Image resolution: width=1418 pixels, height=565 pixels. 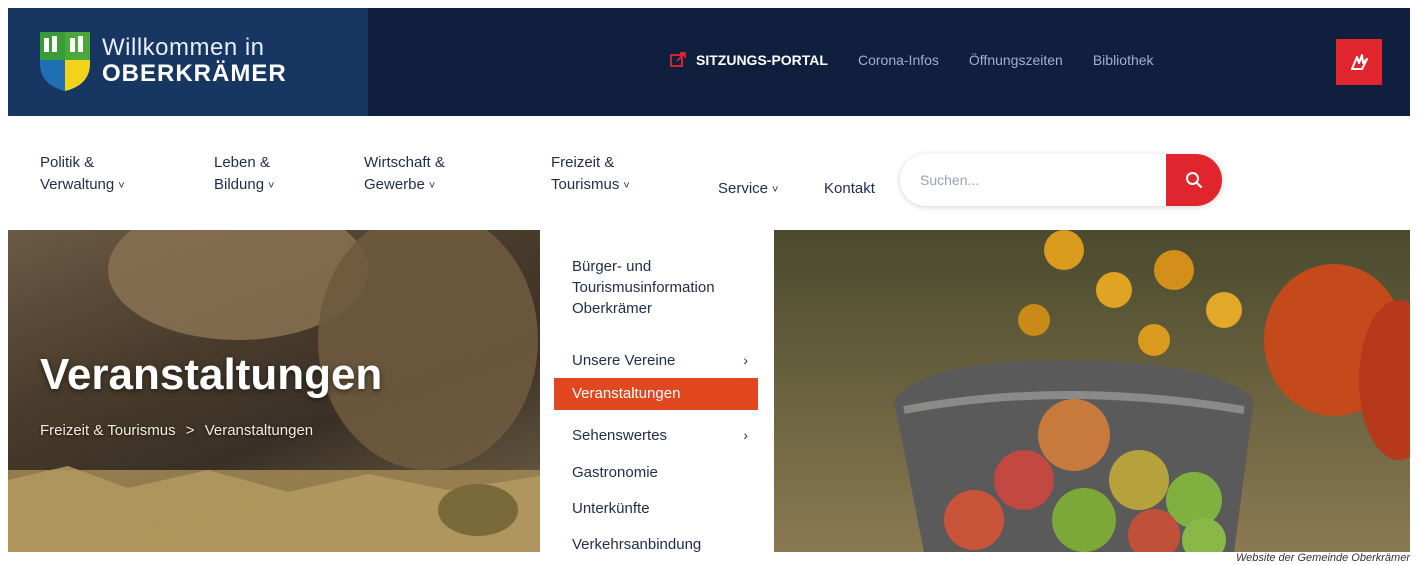 What do you see at coordinates (585, 184) in the screenshot?
I see `nav-label-line2: Tourismus` at bounding box center [585, 184].